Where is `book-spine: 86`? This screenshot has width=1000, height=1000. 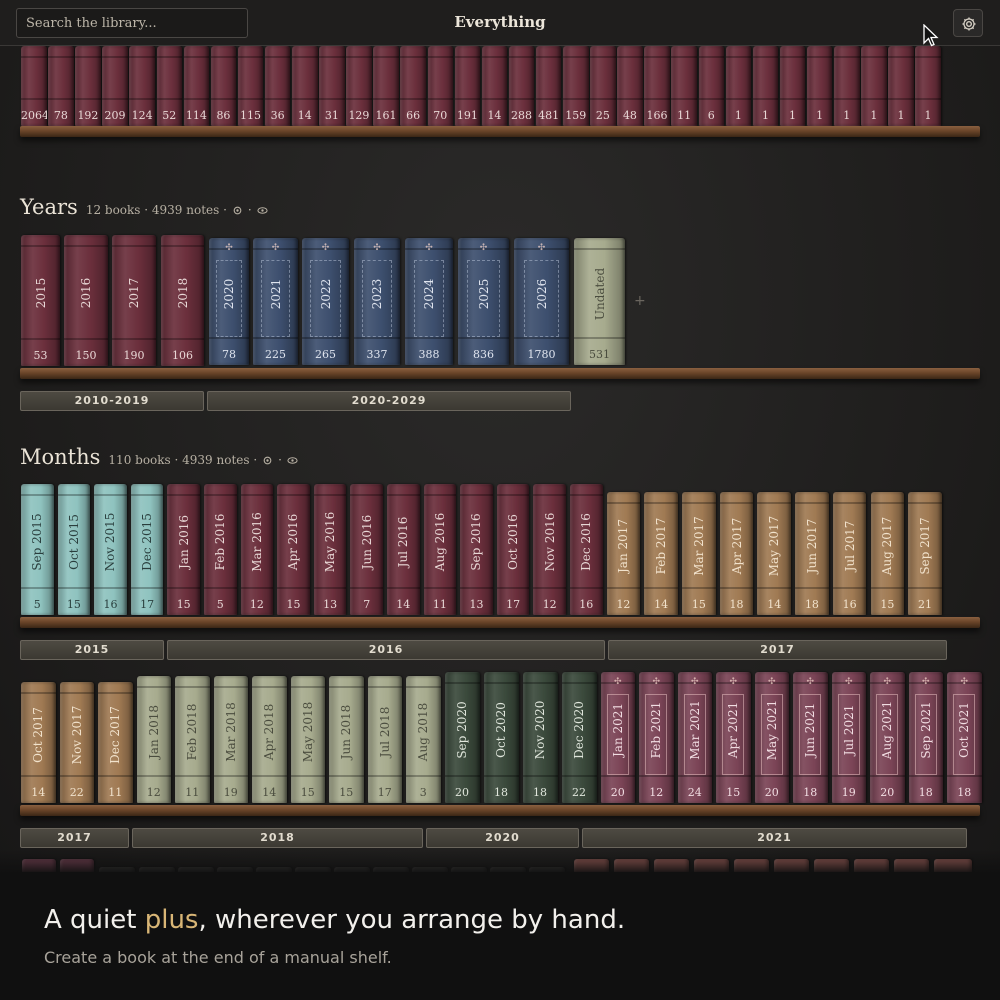 book-spine: 86 is located at coordinates (223, 86).